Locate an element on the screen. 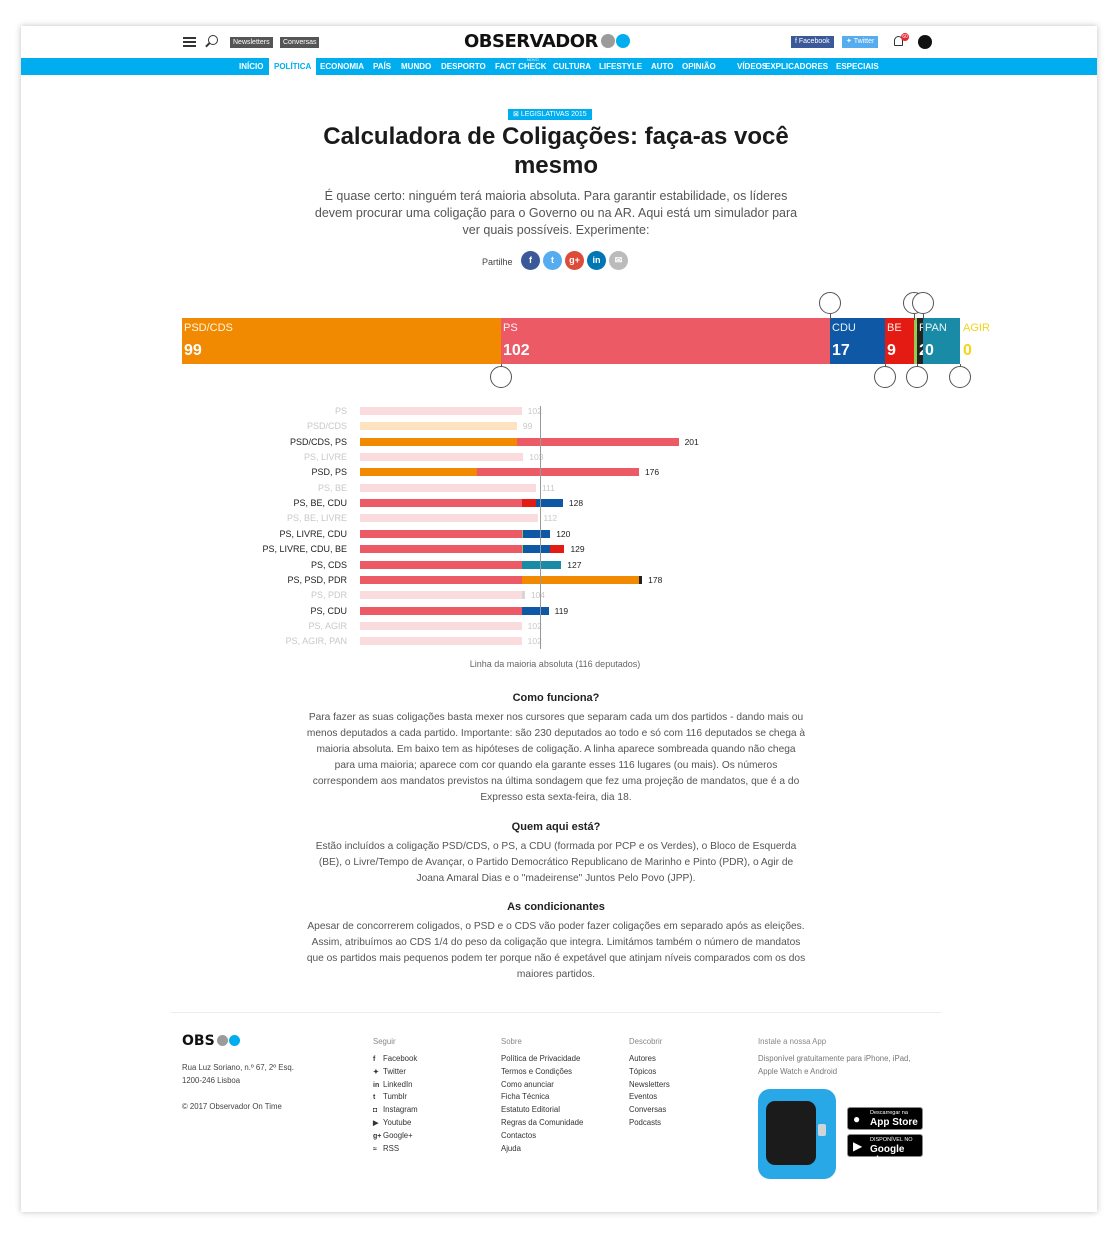 The image size is (1117, 1240). footer-sobre-title: Sobre is located at coordinates (511, 1041).